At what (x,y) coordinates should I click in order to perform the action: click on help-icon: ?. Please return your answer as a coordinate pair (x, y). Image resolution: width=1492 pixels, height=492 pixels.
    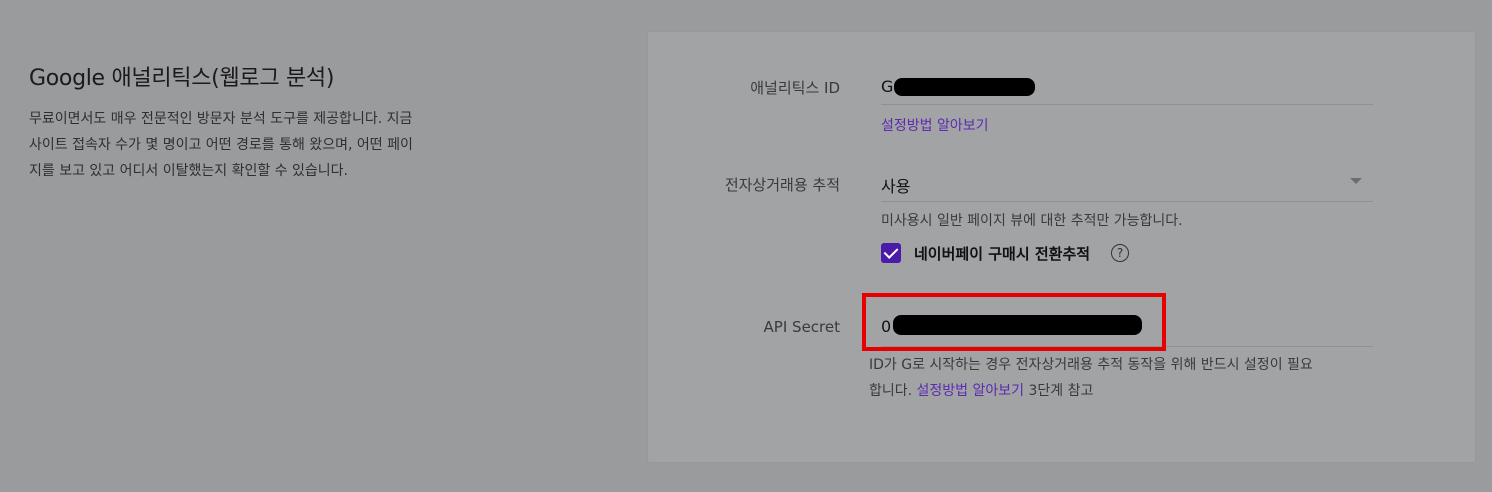
    Looking at the image, I should click on (1120, 253).